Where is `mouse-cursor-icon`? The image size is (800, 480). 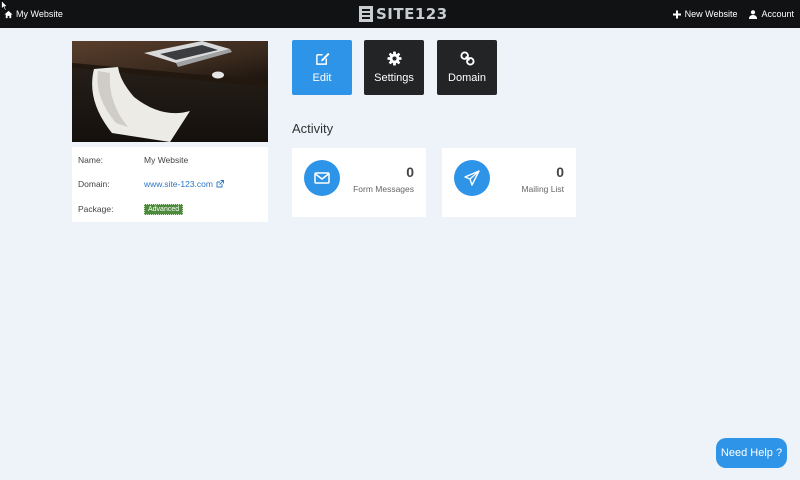
mouse-cursor-icon is located at coordinates (4, 5).